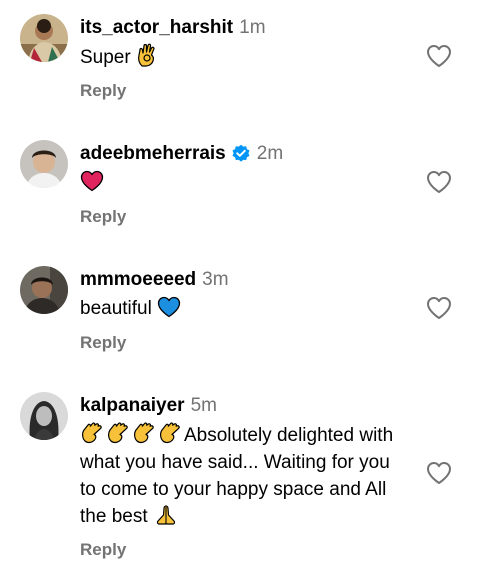 The height and width of the screenshot is (568, 480). I want to click on username: its_actor_harshit, so click(156, 28).